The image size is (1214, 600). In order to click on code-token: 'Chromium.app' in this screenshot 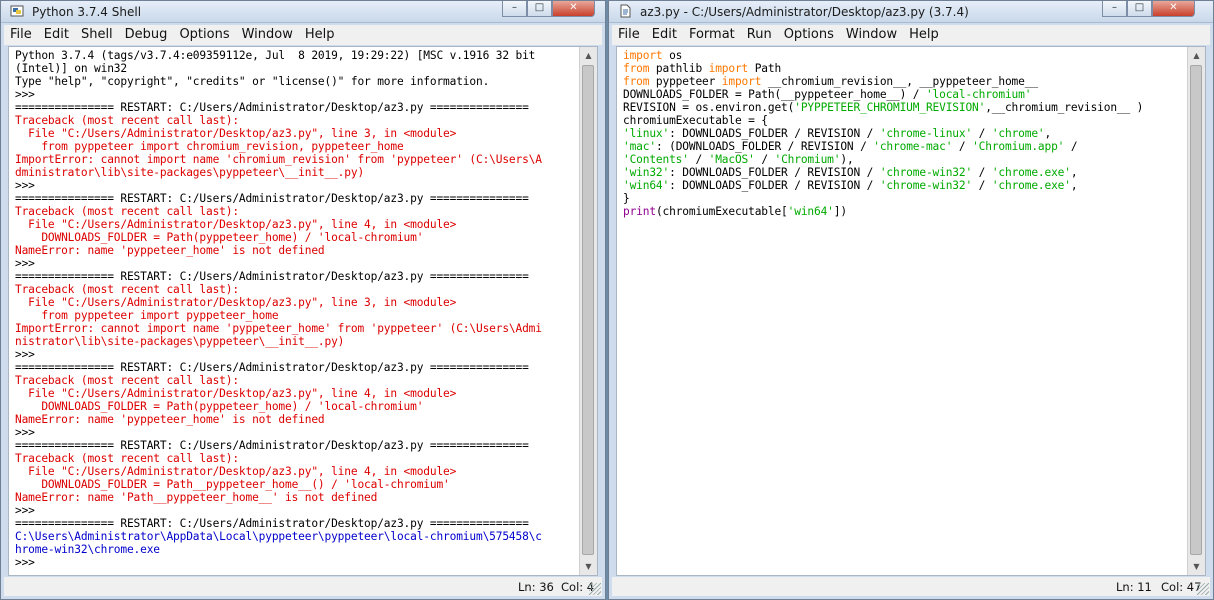, I will do `click(1018, 146)`.